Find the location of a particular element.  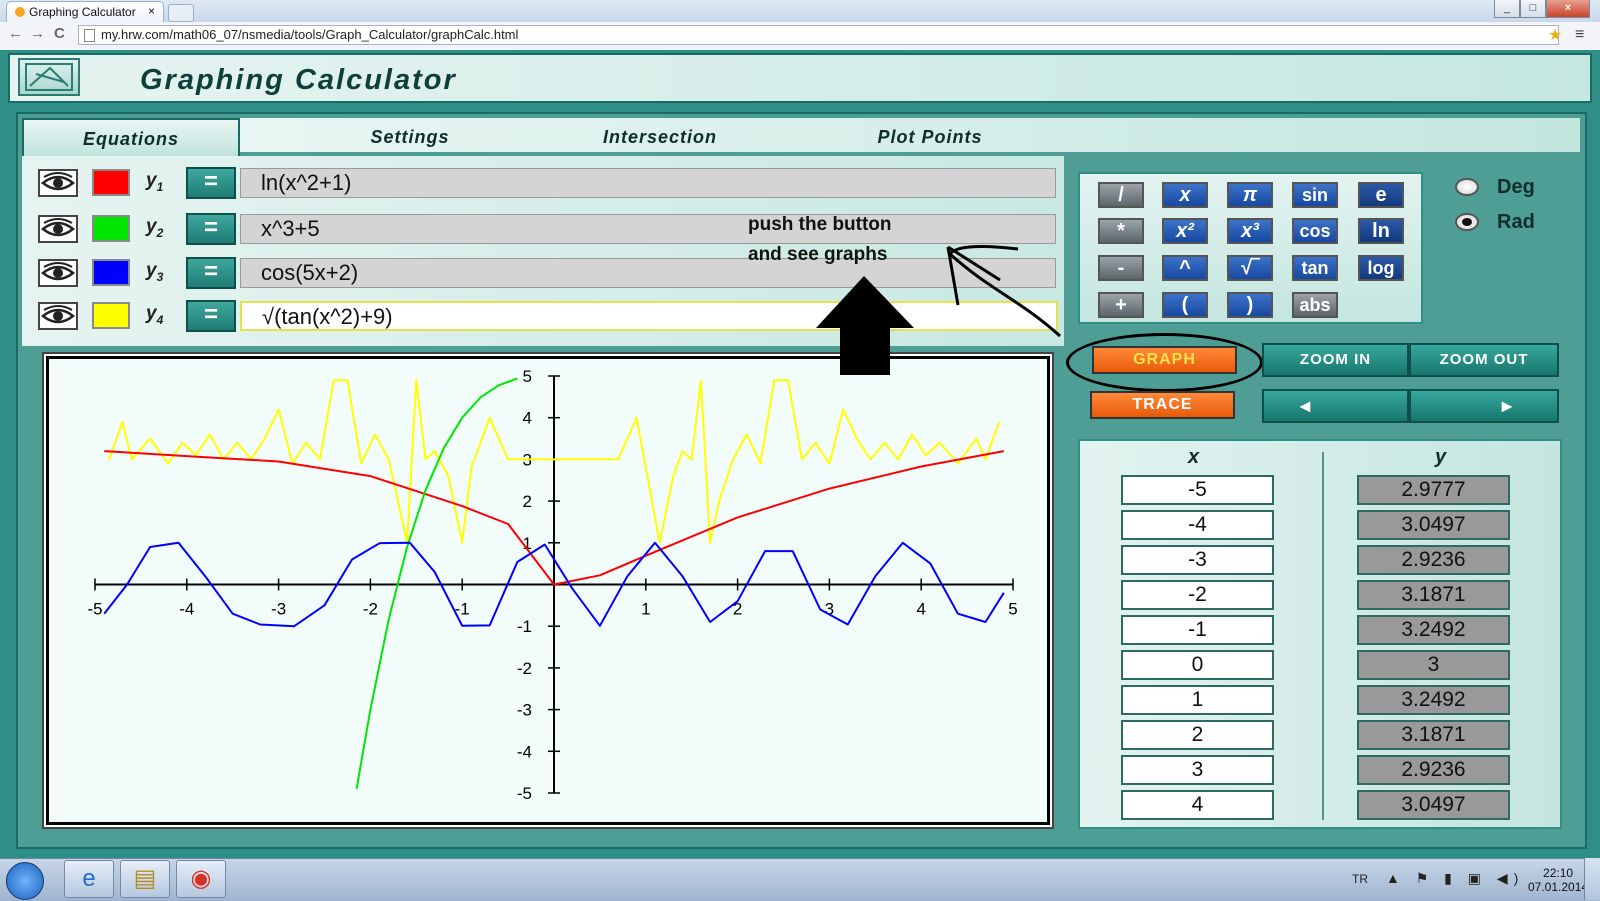

pan-right-button: ► is located at coordinates (1484, 406).